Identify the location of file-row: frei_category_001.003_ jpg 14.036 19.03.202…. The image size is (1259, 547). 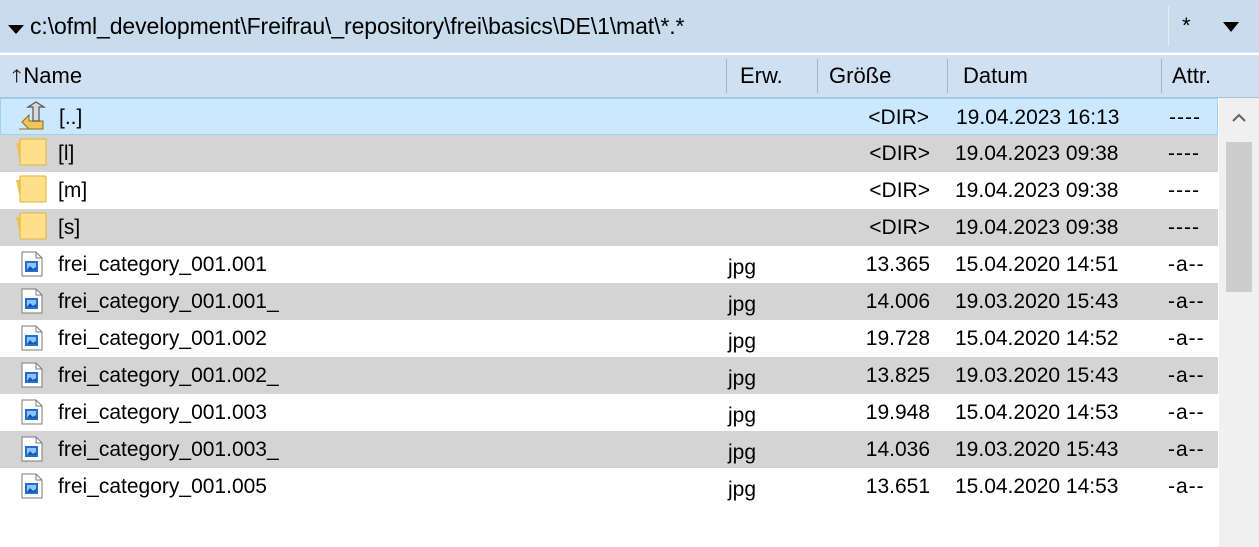
(609, 449).